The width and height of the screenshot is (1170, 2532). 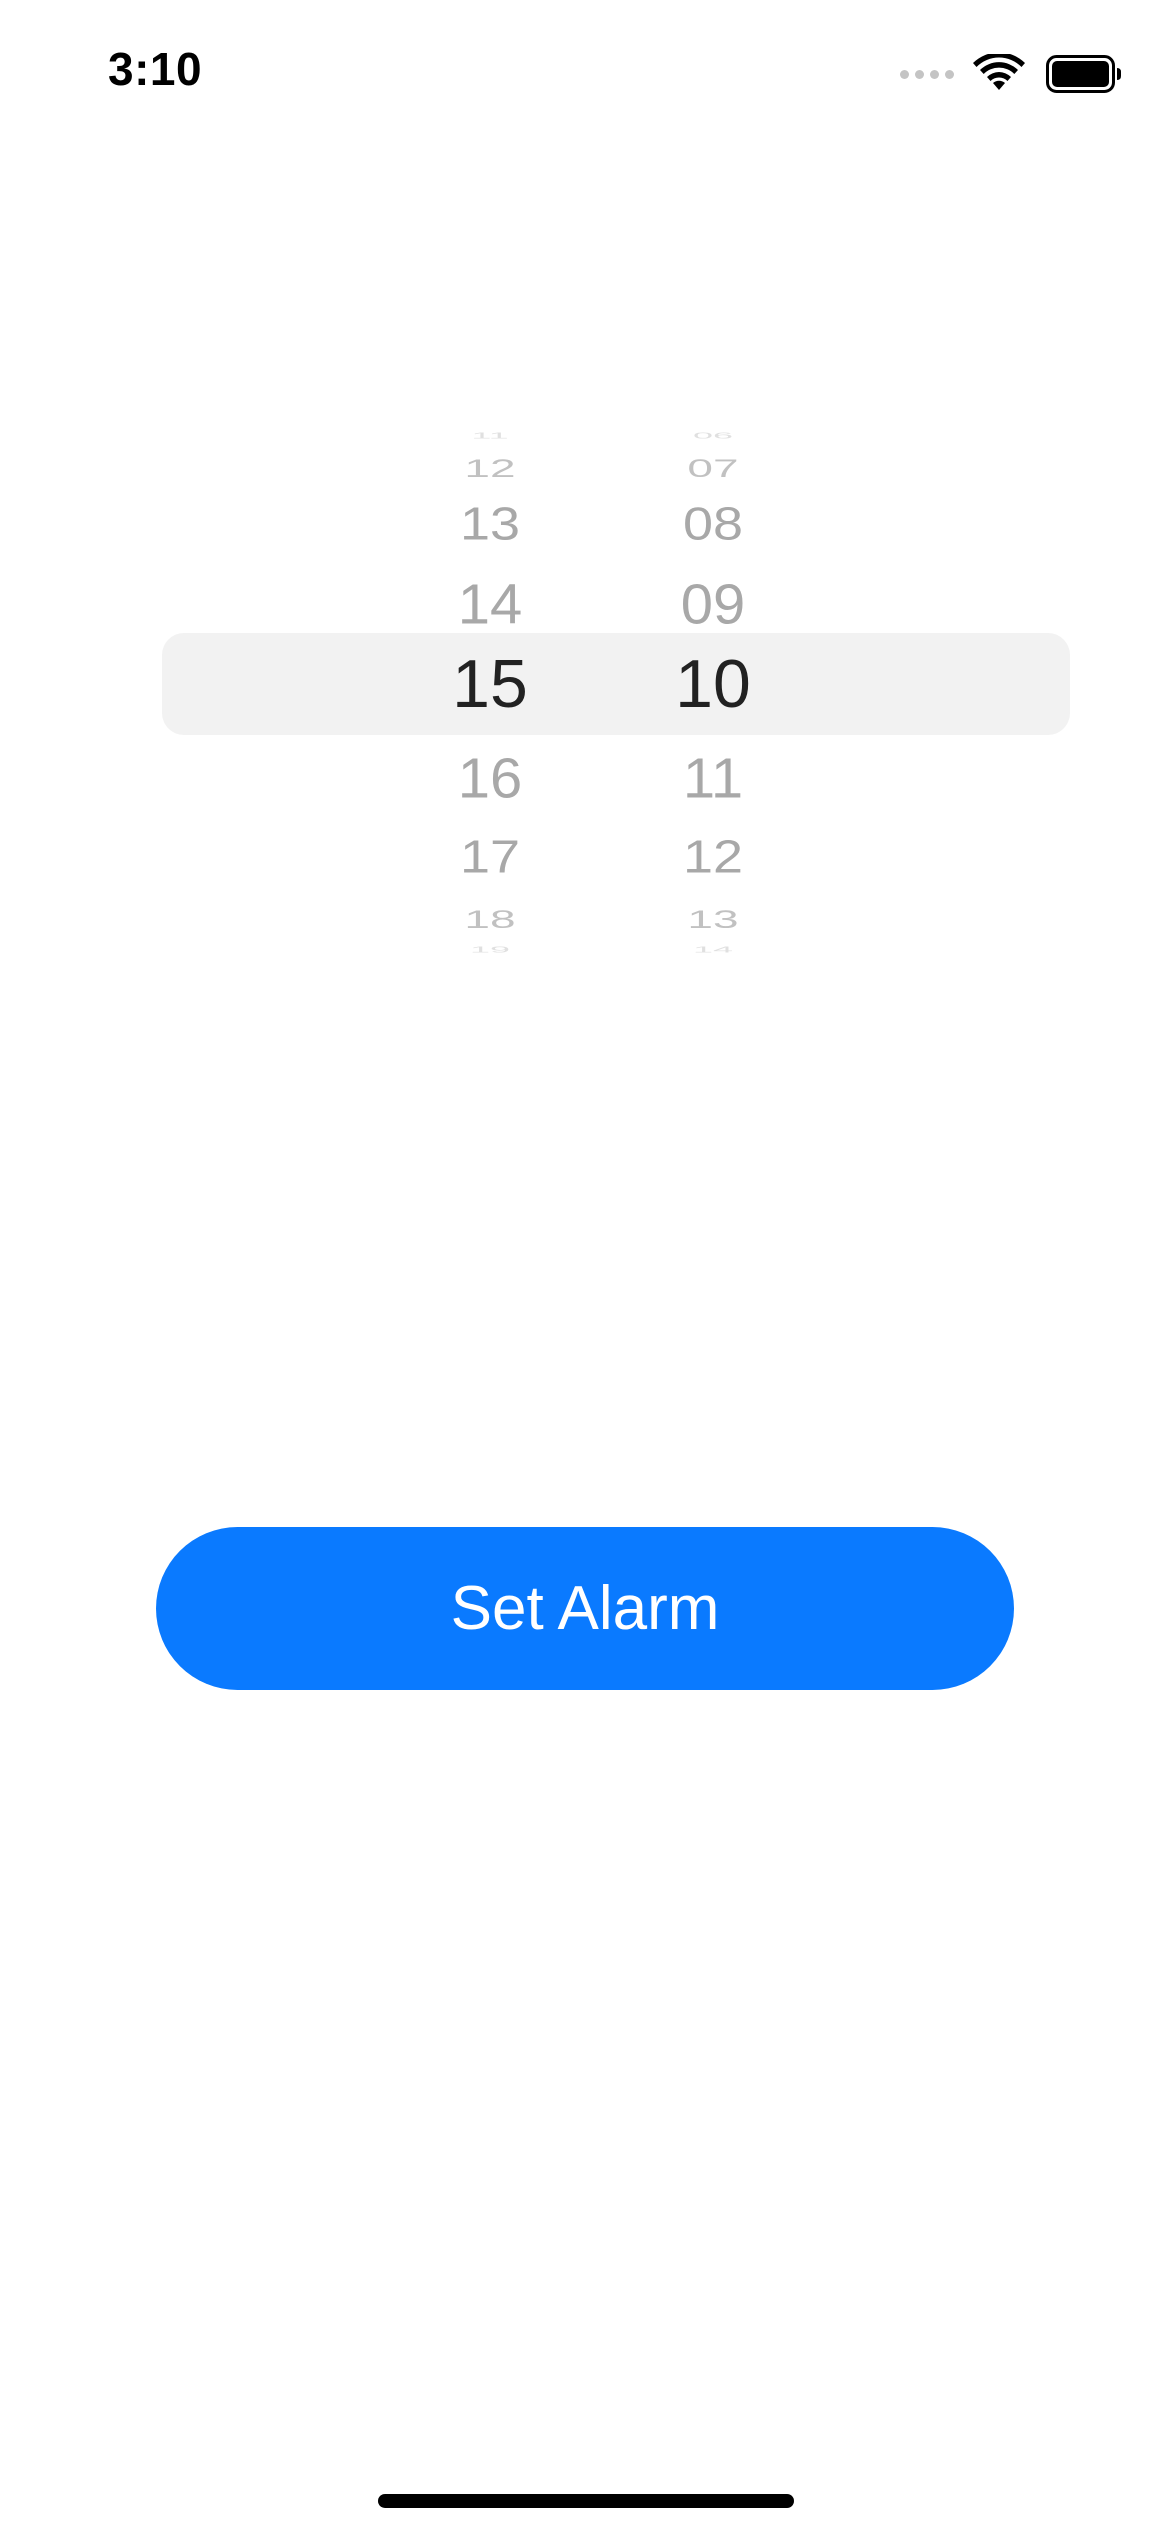 I want to click on status-time: 3:10, so click(x=155, y=69).